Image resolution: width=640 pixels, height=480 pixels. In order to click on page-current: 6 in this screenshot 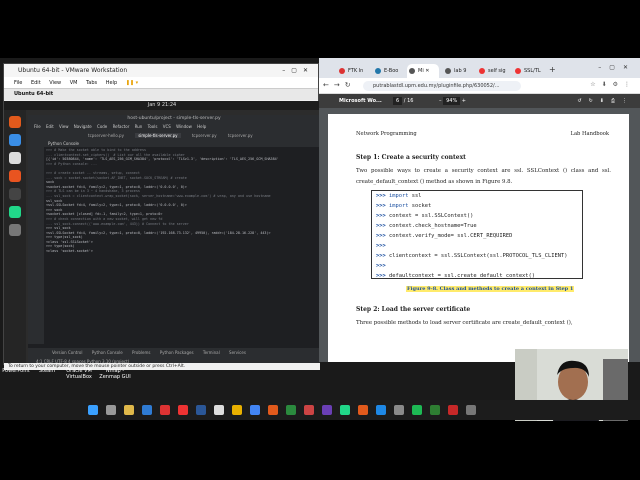, I will do `click(398, 101)`.